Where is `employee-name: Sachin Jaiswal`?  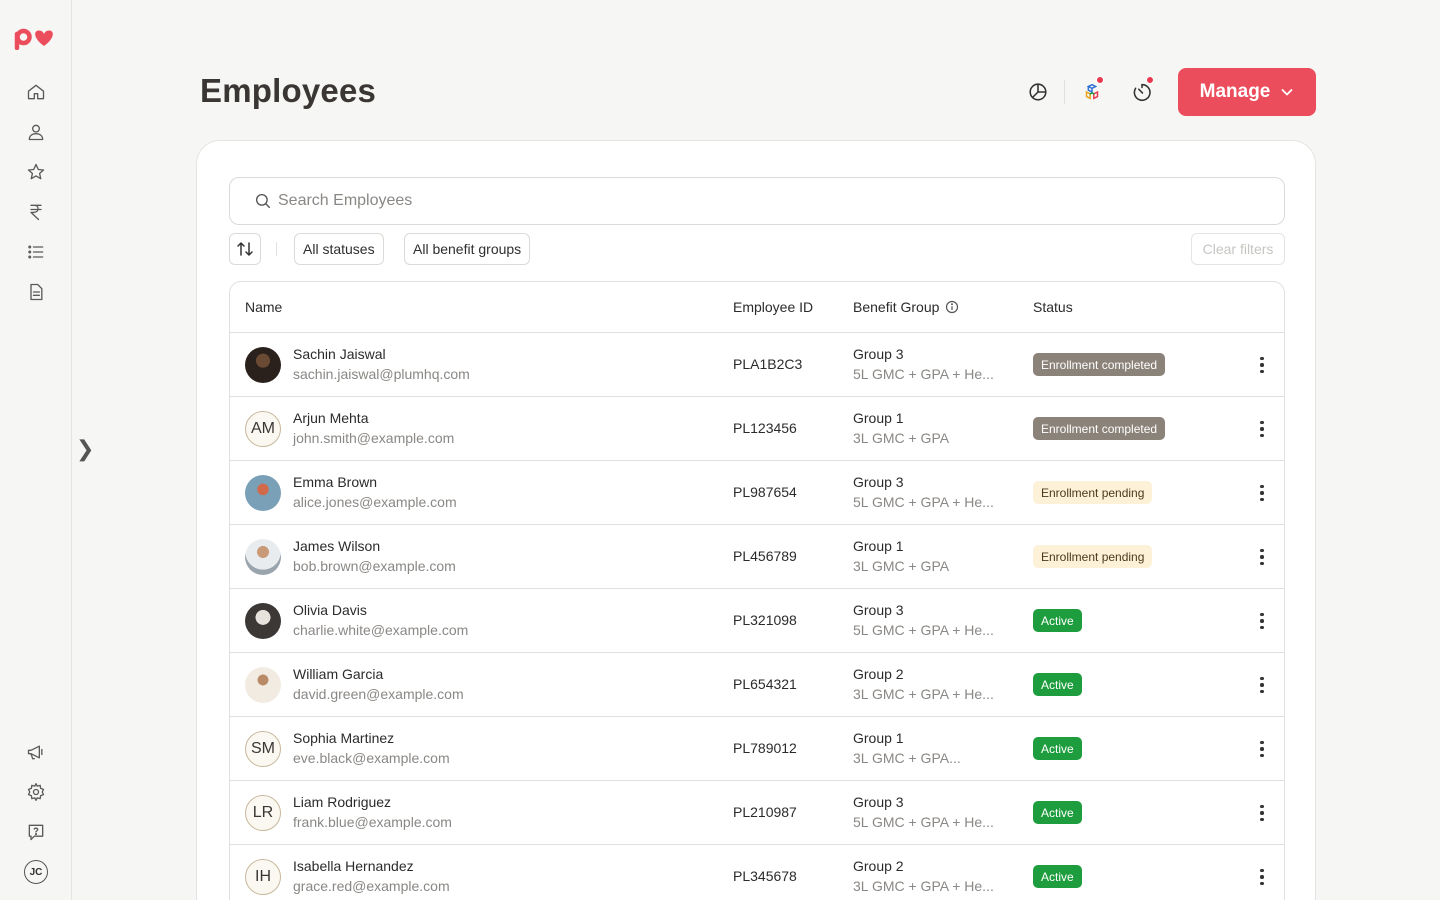
employee-name: Sachin Jaiswal is located at coordinates (339, 354).